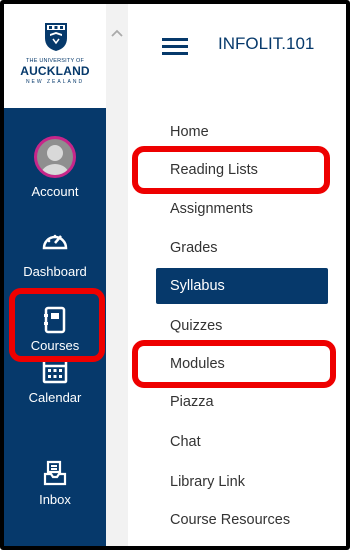 Image resolution: width=350 pixels, height=550 pixels. I want to click on nav-account: Account, so click(55, 168).